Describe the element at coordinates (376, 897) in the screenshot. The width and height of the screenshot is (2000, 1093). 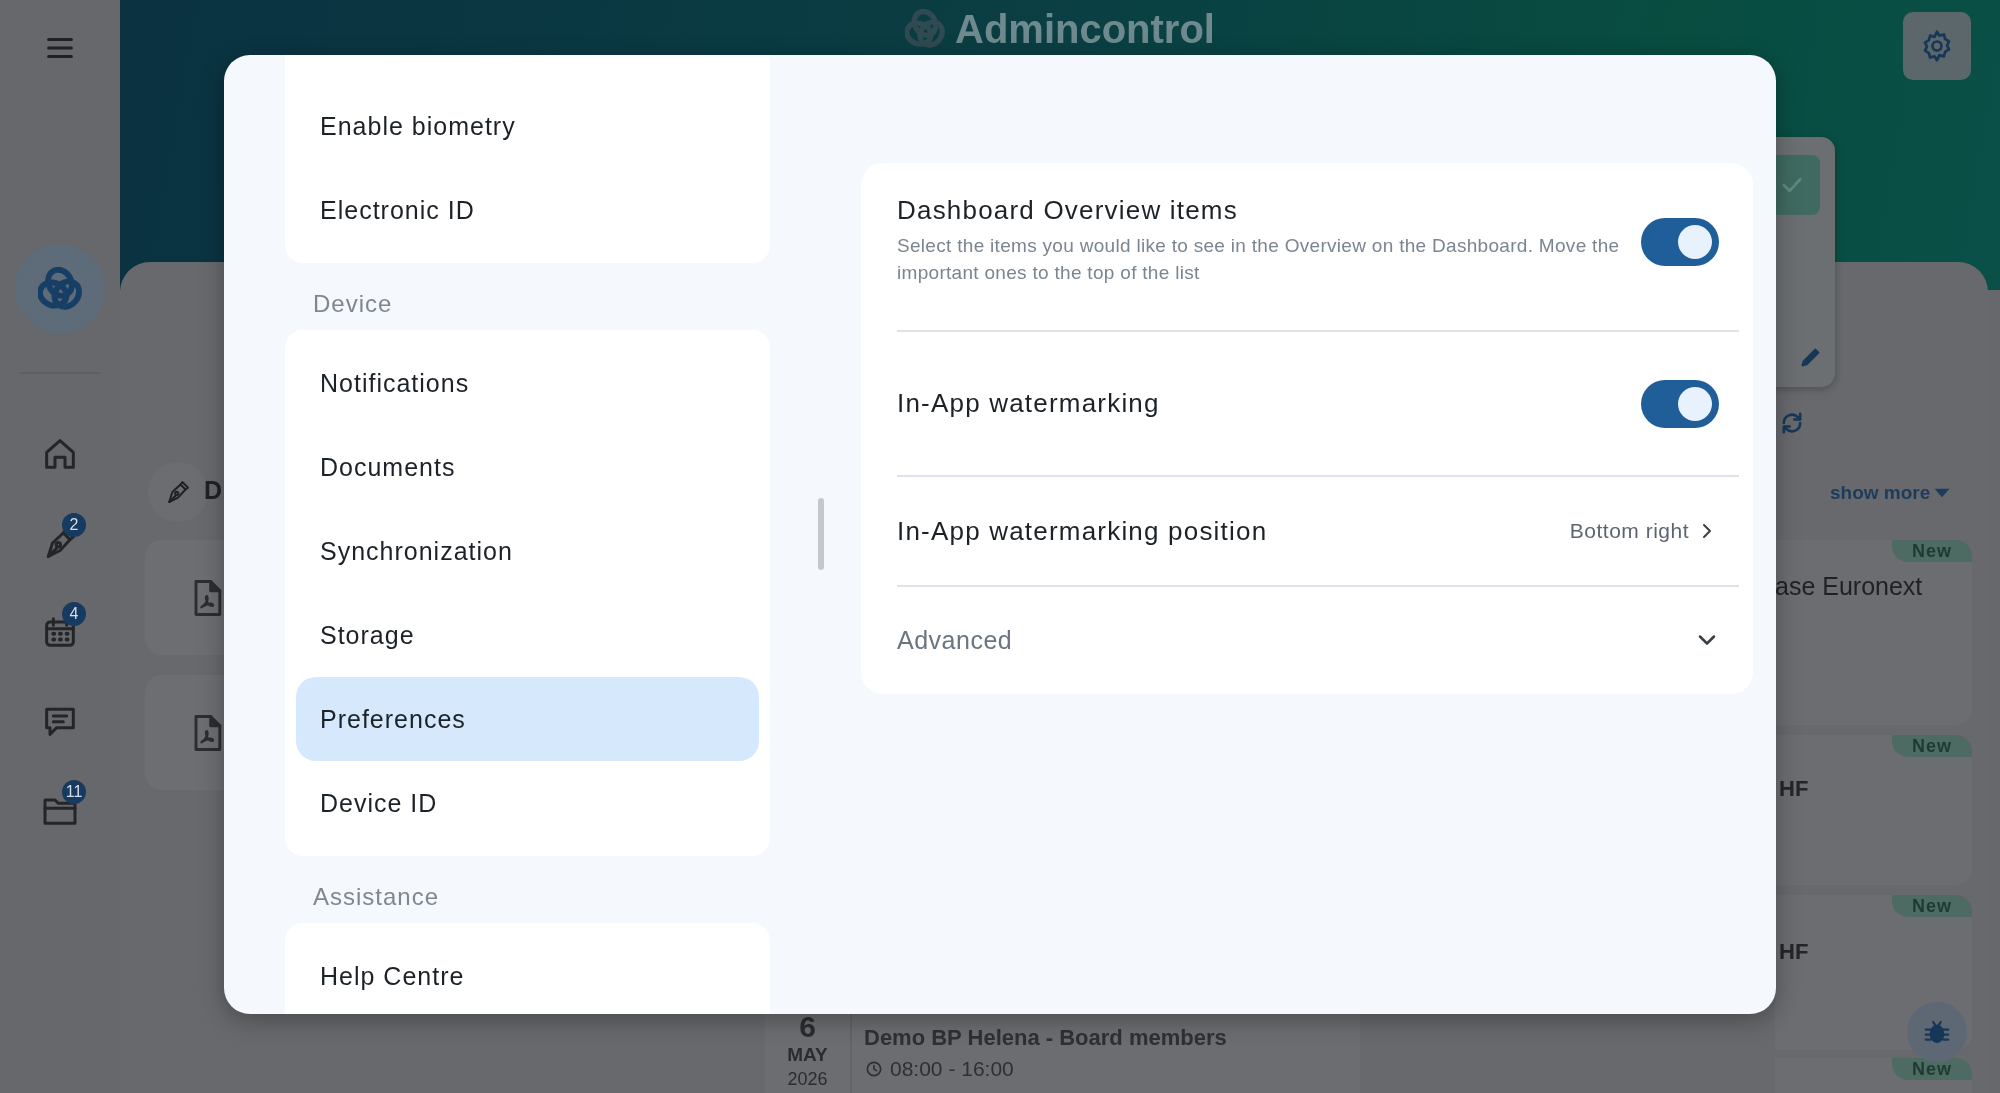
I see `section-heading: Assistance` at that location.